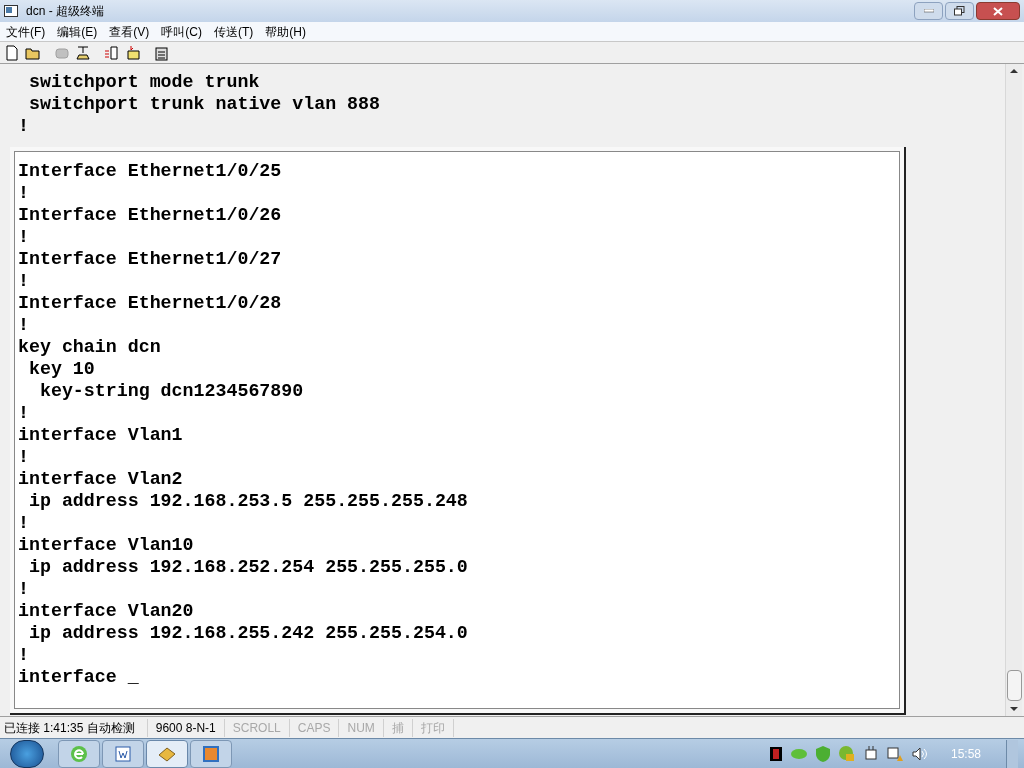  I want to click on terminal-line: ip address 192.168.252.254 255.255.255.0, so click(247, 567).